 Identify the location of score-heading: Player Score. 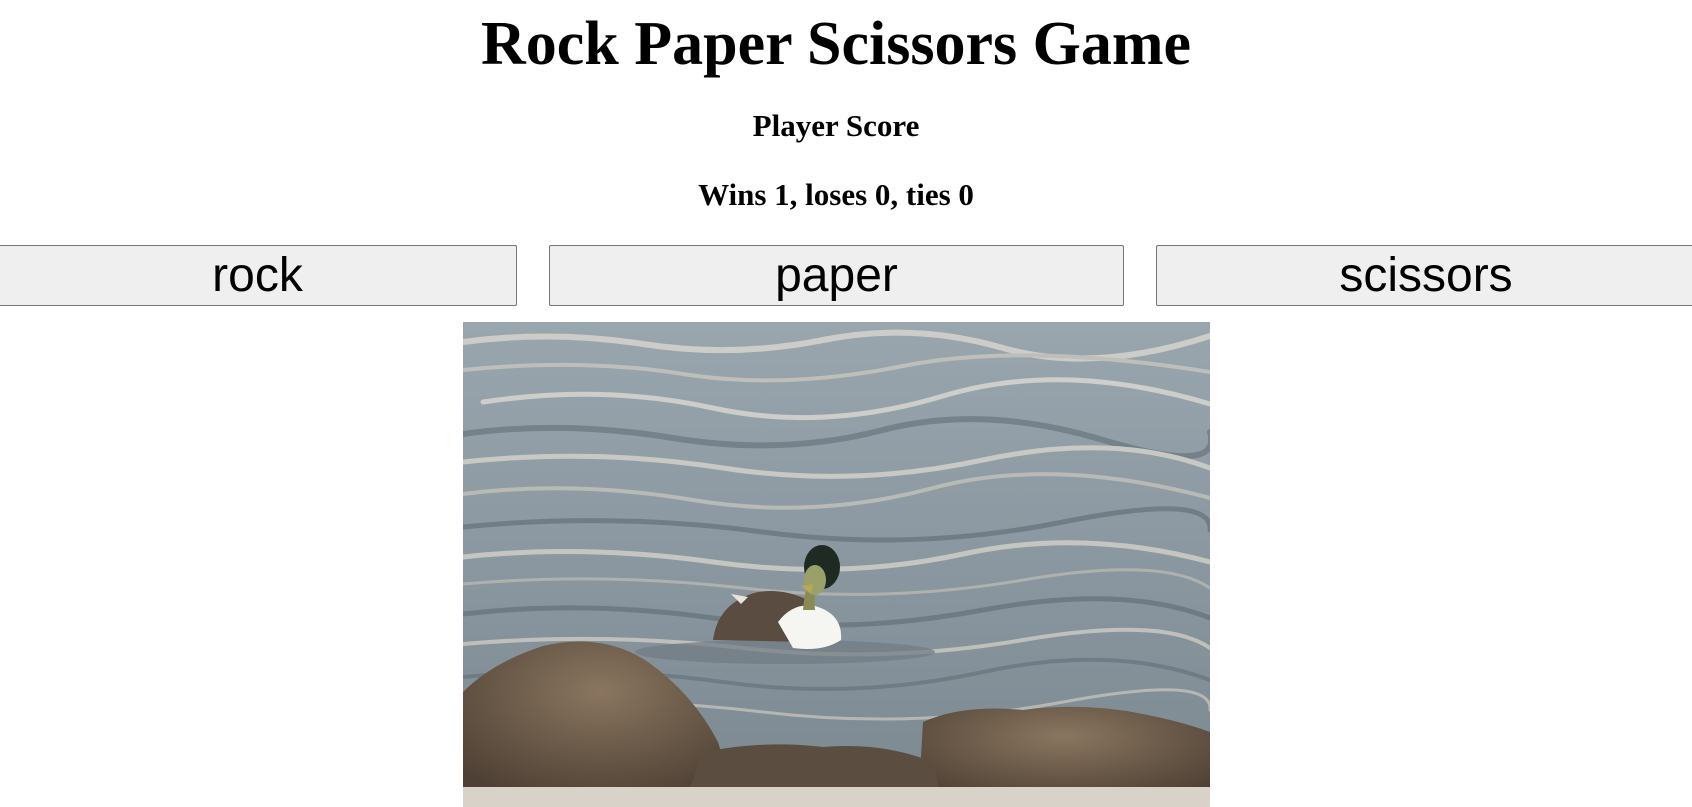
(836, 125).